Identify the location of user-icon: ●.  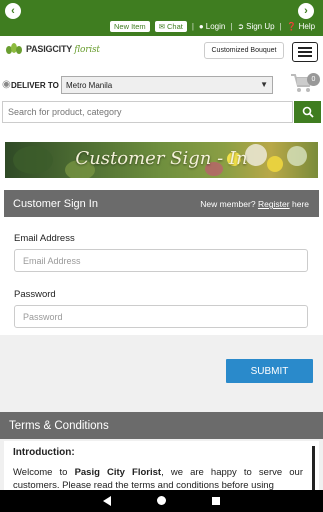
(201, 26).